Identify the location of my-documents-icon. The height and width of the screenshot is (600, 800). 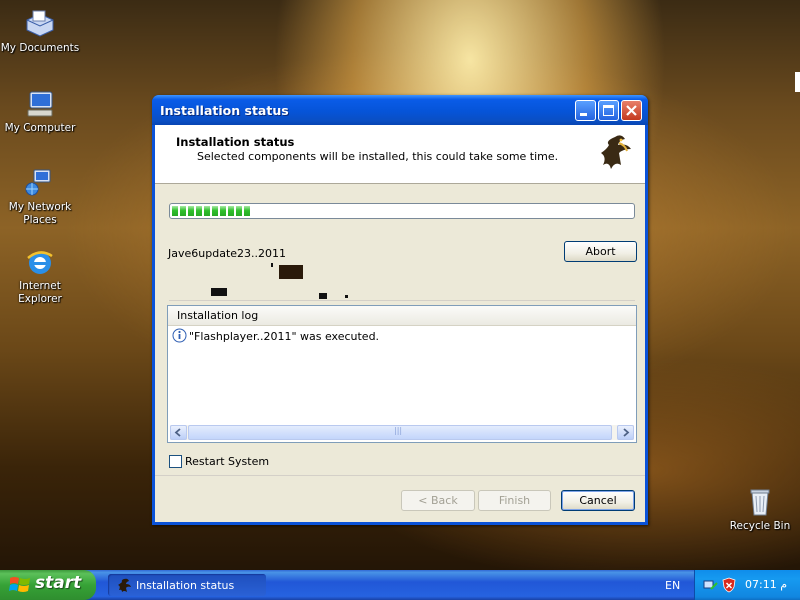
(40, 23).